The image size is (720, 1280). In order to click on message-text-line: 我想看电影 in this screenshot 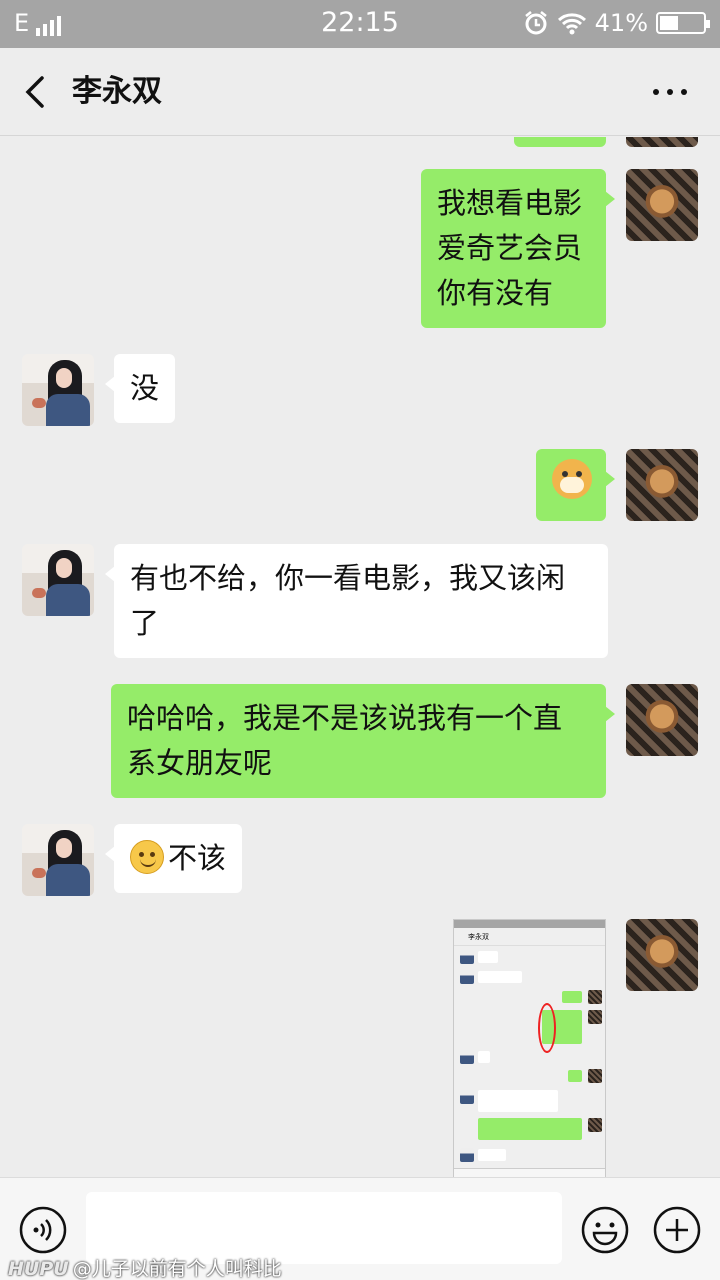, I will do `click(510, 203)`.